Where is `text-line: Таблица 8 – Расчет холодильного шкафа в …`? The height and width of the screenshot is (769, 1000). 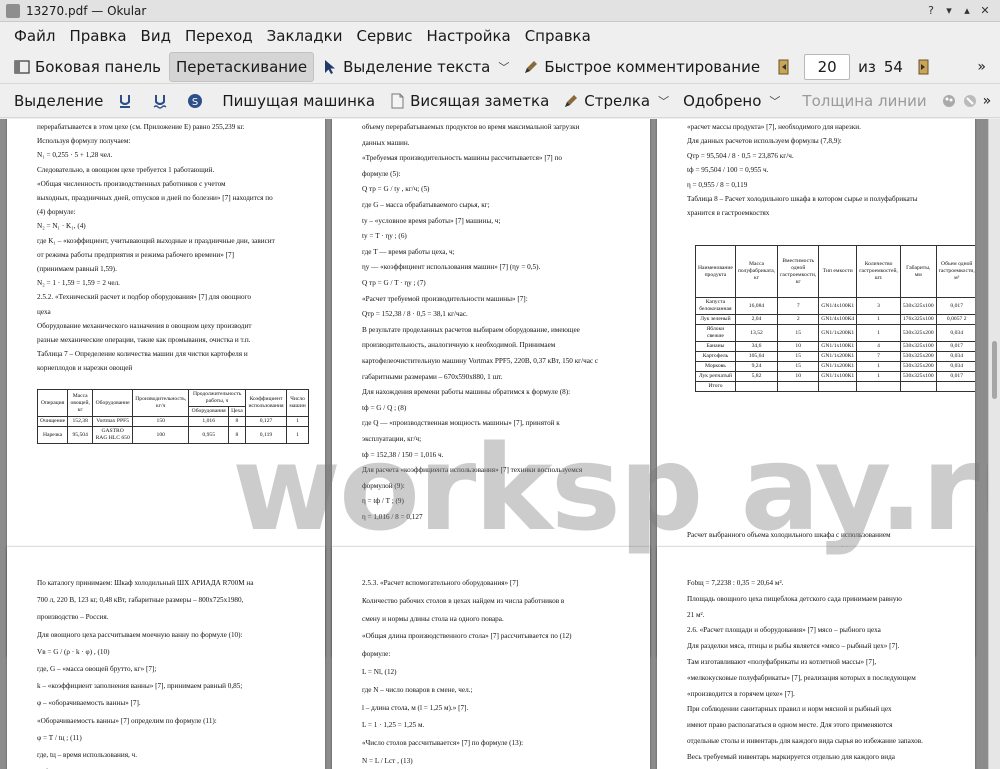
text-line: Таблица 8 – Расчет холодильного шкафа в … is located at coordinates (802, 199).